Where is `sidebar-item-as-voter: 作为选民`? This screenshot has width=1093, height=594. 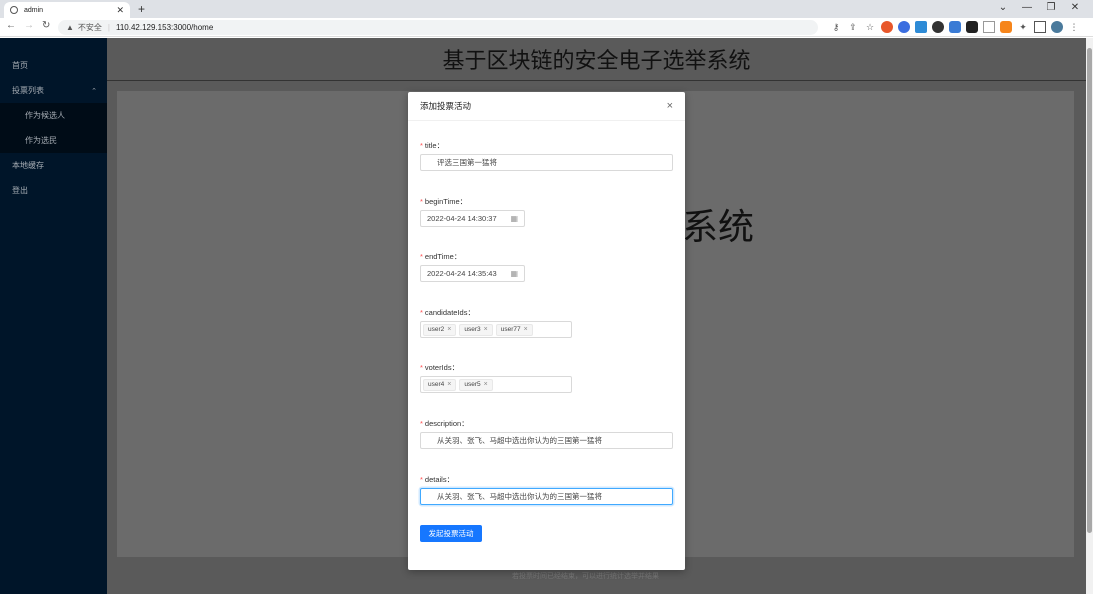 sidebar-item-as-voter: 作为选民 is located at coordinates (53, 140).